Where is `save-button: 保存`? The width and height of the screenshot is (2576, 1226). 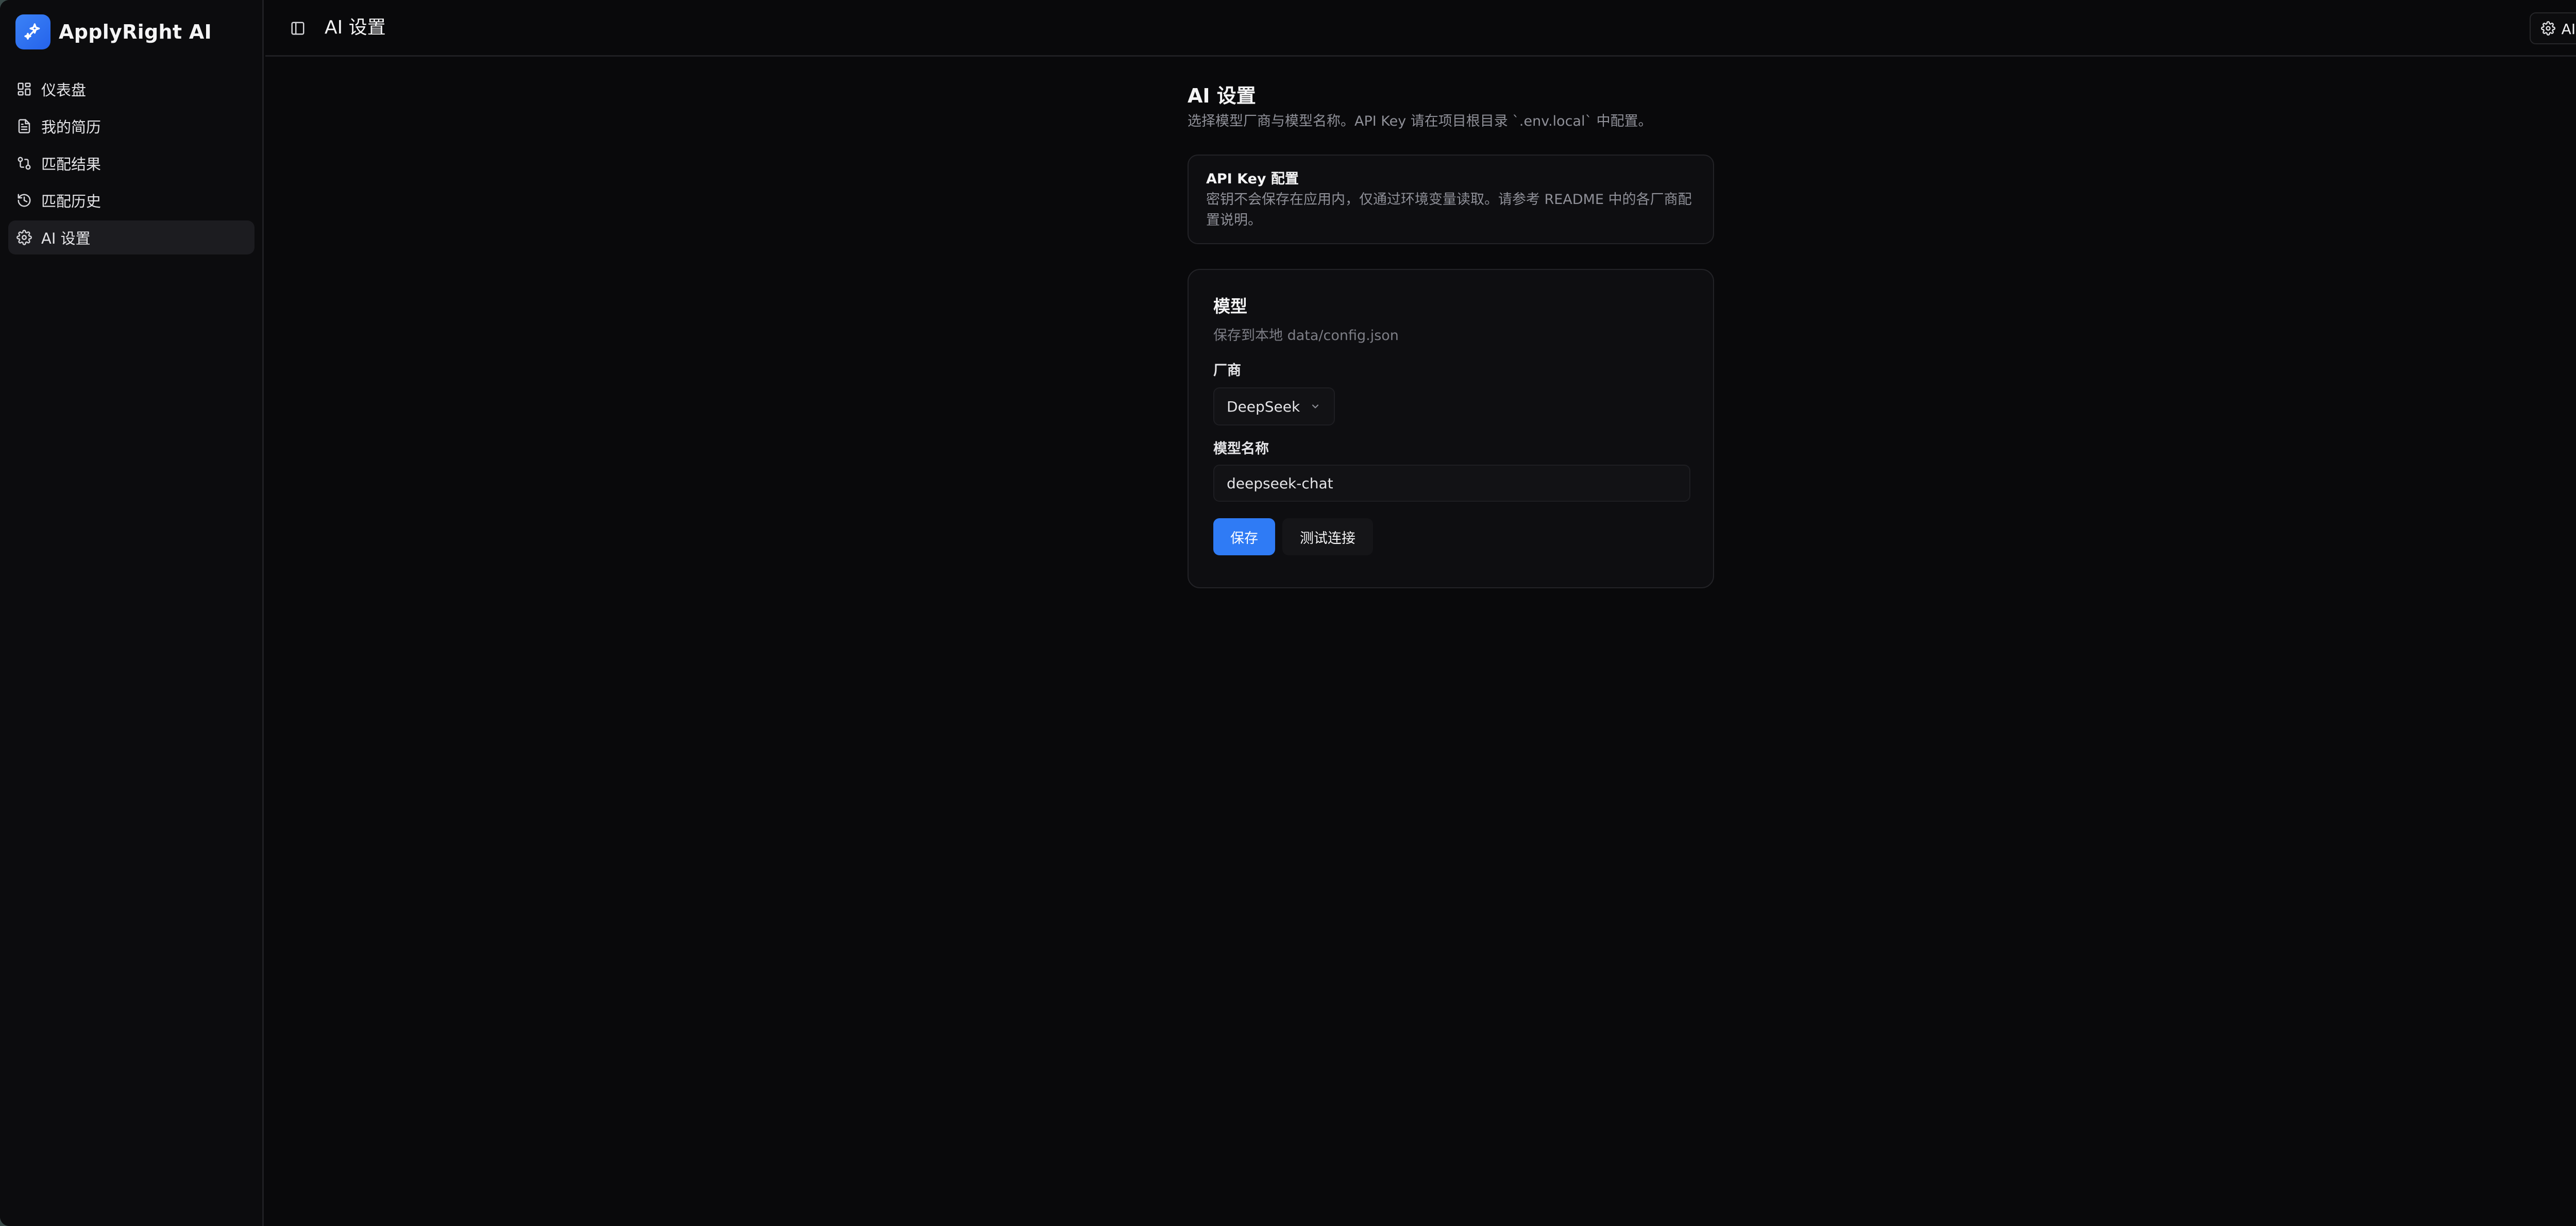
save-button: 保存 is located at coordinates (1244, 536).